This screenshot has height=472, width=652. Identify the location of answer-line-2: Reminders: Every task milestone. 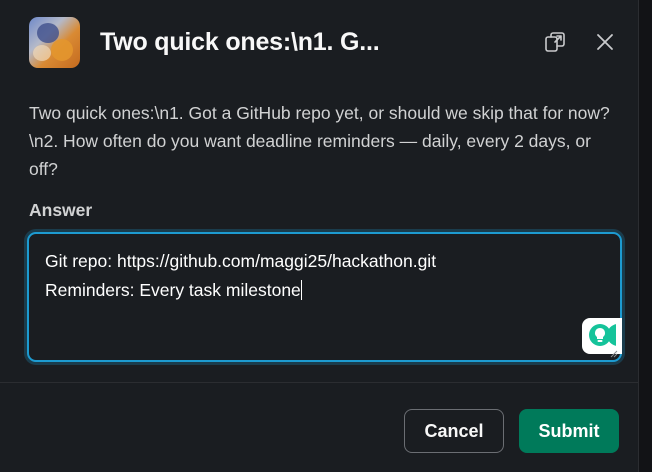
(173, 290).